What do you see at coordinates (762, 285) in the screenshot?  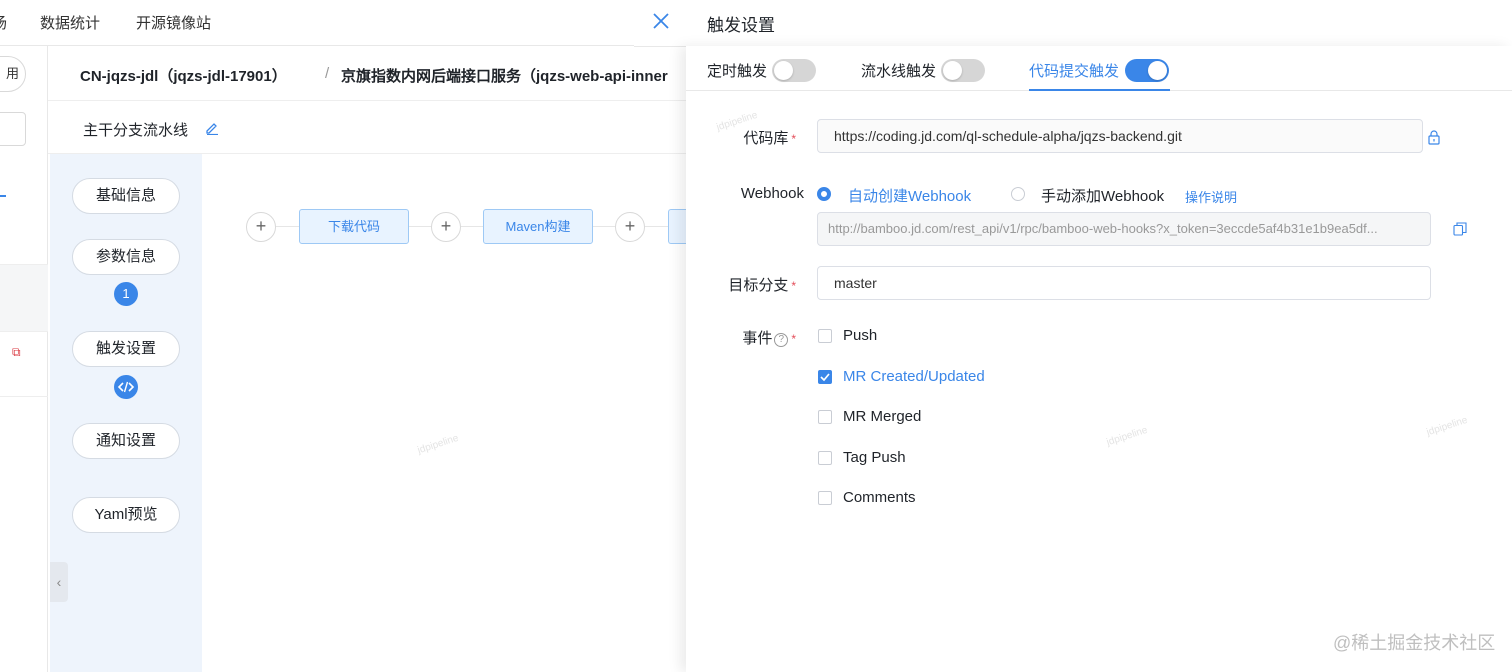 I see `branch-label: 目标分支 *` at bounding box center [762, 285].